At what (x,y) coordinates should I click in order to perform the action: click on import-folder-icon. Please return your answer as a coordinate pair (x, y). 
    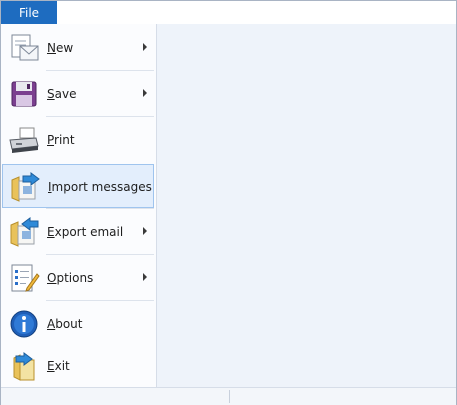
    Looking at the image, I should click on (25, 187).